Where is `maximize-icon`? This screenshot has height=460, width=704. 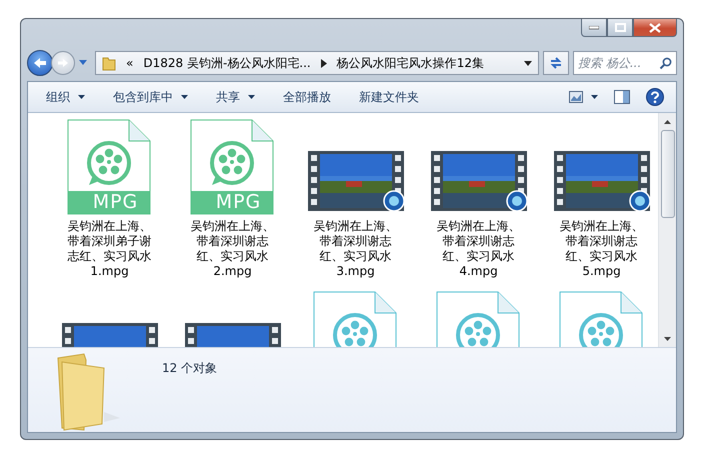 maximize-icon is located at coordinates (620, 27).